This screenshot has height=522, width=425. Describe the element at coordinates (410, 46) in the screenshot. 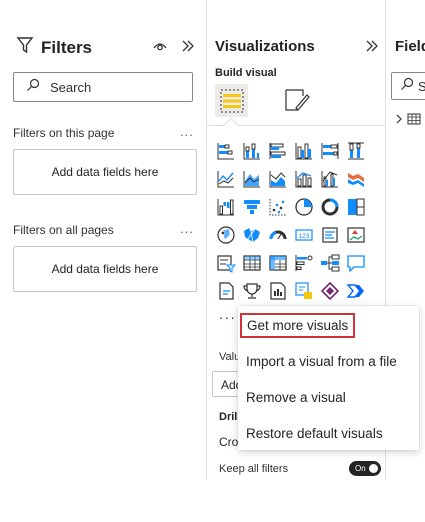

I see `fields-title: Fields` at that location.